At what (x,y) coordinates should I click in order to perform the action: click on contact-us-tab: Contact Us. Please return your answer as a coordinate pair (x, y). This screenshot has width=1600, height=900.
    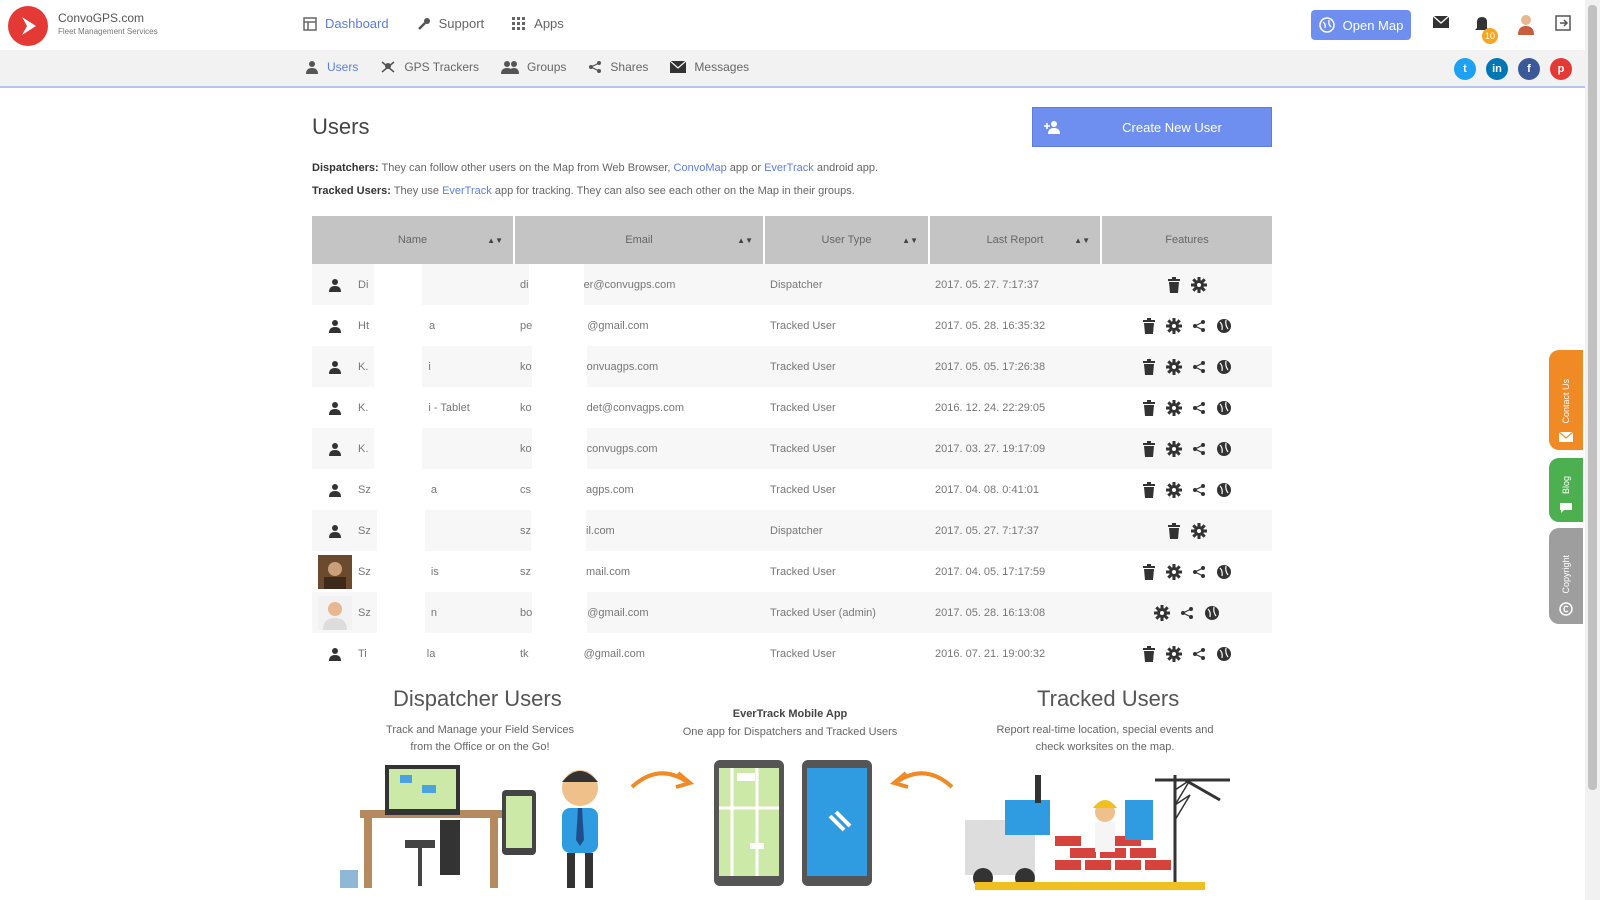
    Looking at the image, I should click on (1566, 400).